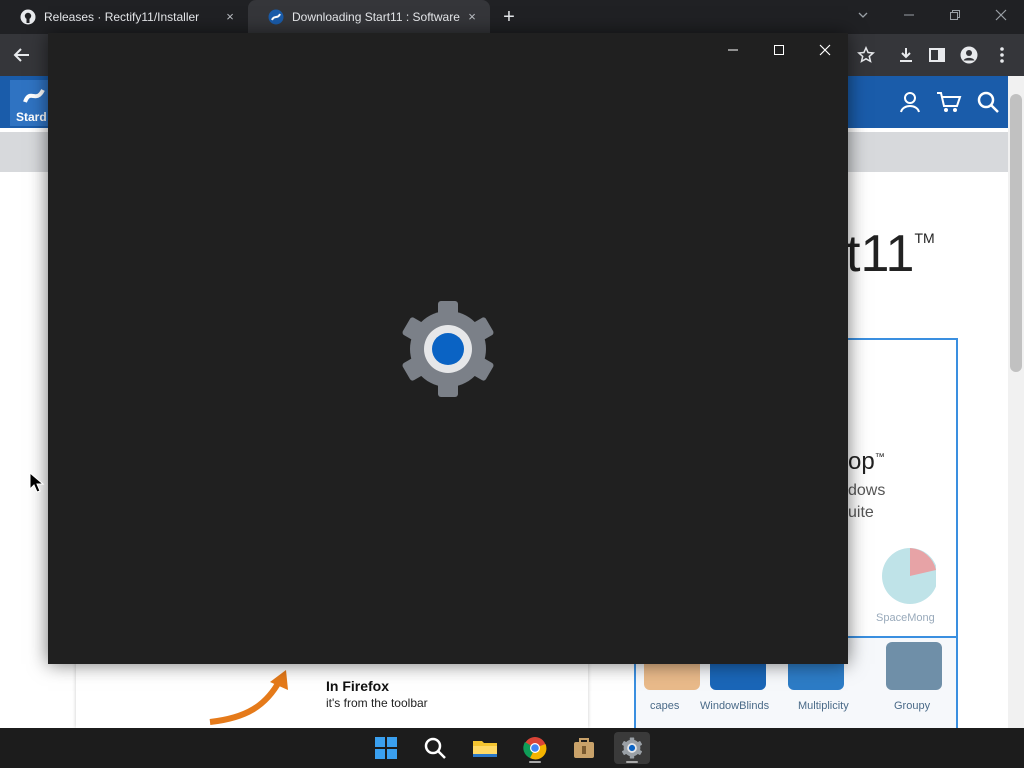 The height and width of the screenshot is (768, 1024). What do you see at coordinates (924, 238) in the screenshot?
I see `trademark: TM` at bounding box center [924, 238].